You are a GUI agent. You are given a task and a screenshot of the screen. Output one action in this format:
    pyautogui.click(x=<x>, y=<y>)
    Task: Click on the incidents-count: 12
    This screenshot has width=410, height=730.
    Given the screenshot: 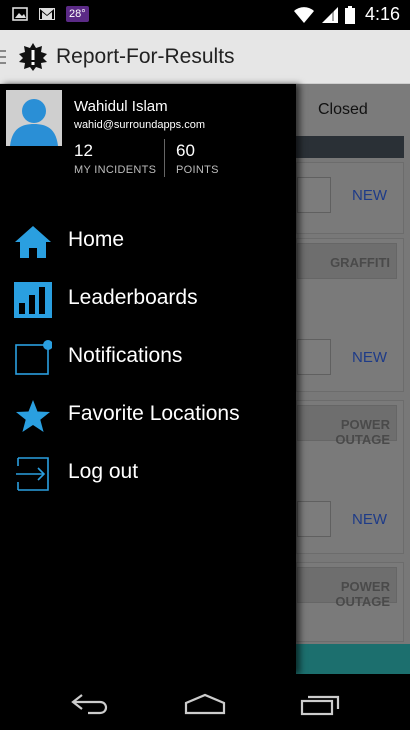 What is the action you would take?
    pyautogui.click(x=83, y=150)
    